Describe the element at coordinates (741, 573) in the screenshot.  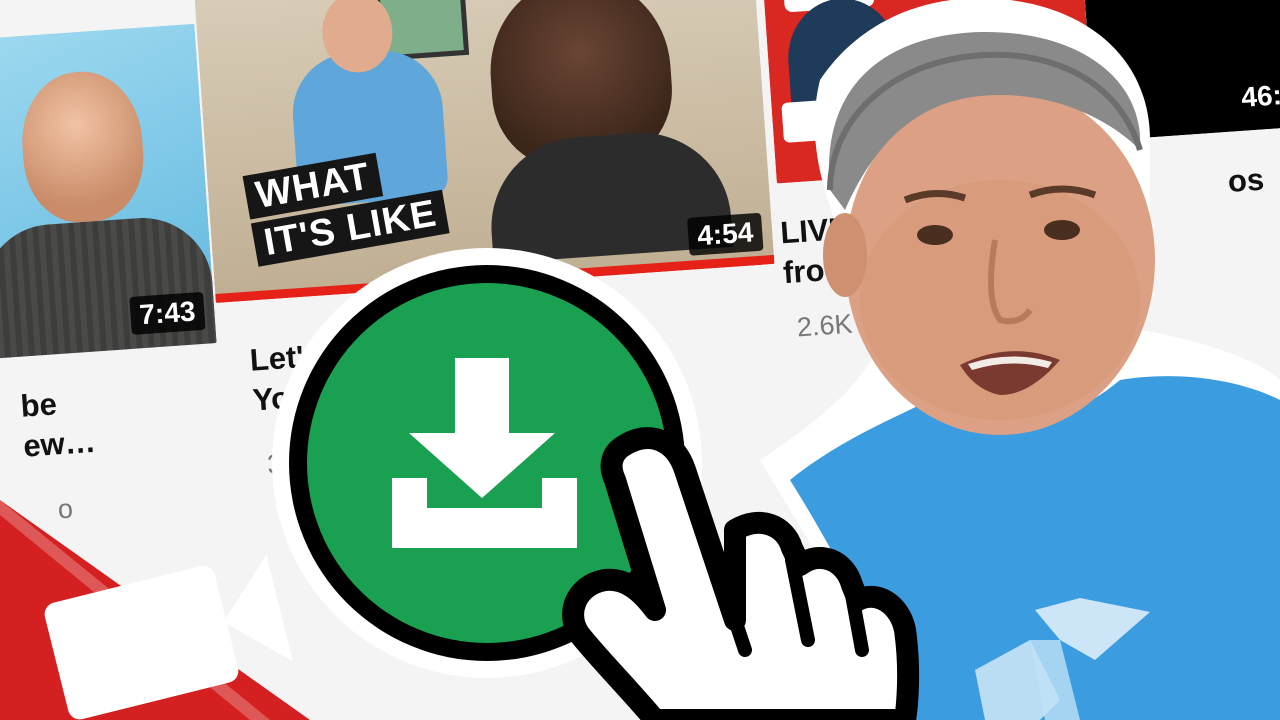
I see `pointing-hand-cursor-icon` at that location.